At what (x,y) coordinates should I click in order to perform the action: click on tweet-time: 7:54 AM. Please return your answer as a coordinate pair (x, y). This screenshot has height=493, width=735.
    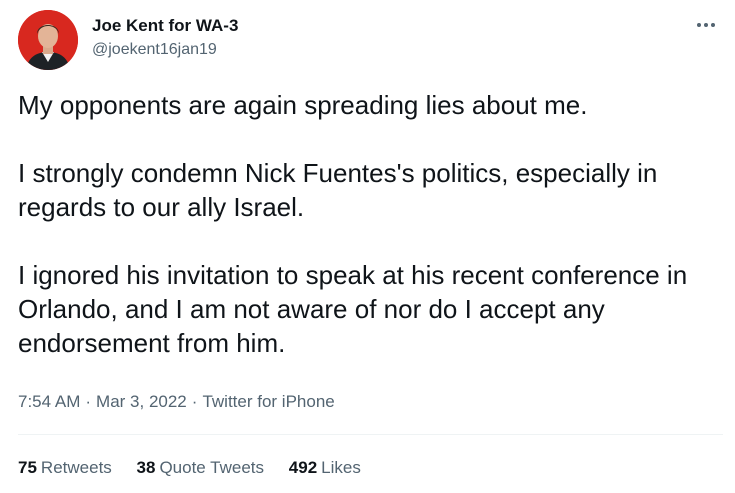
    Looking at the image, I should click on (49, 401).